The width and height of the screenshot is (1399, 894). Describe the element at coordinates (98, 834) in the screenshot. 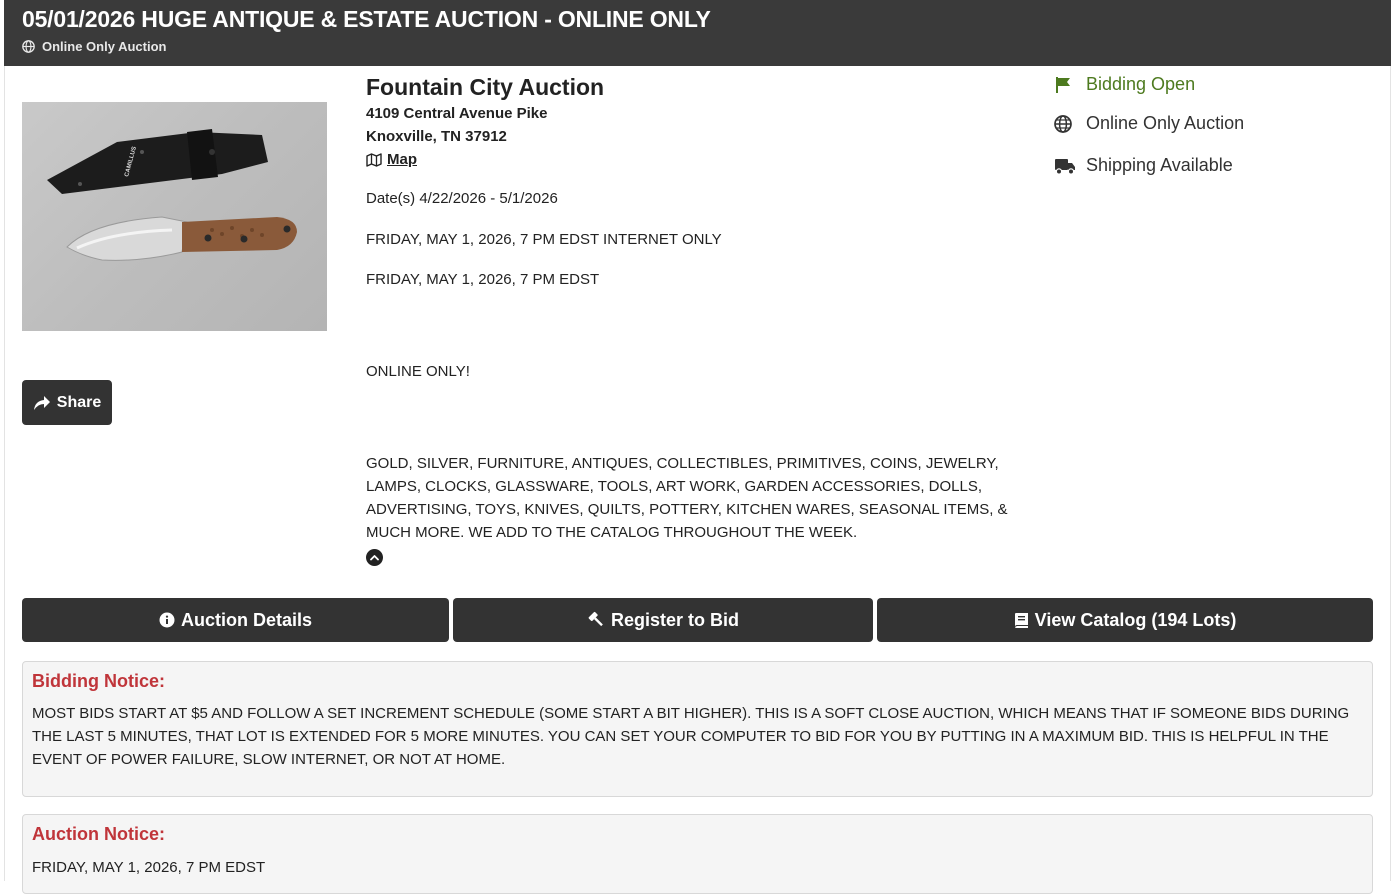

I see `notice-title: Auction Notice:` at that location.